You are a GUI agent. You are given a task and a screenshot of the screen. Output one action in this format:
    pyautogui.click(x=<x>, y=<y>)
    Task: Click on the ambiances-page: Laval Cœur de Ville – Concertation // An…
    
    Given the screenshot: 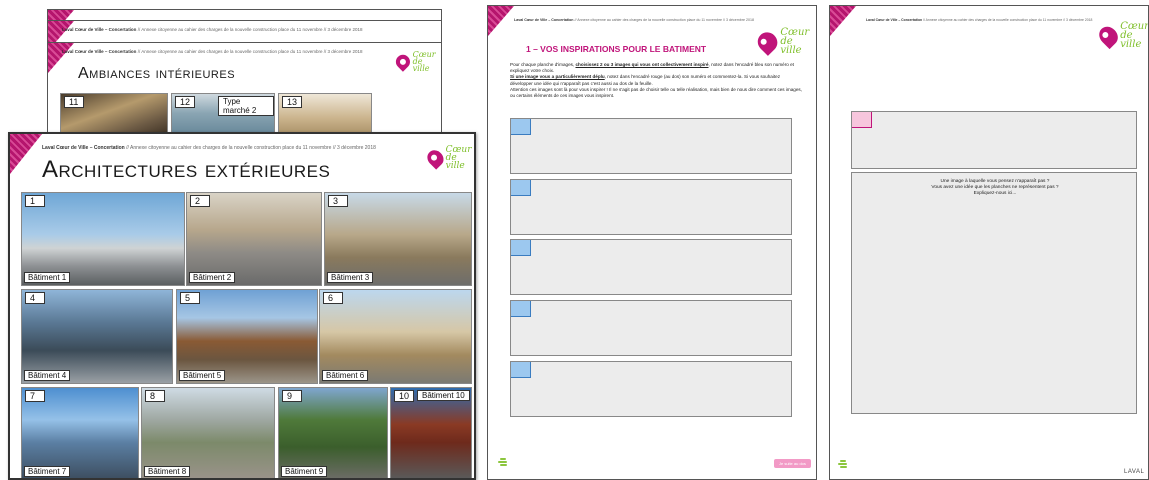 What is the action you would take?
    pyautogui.click(x=244, y=92)
    